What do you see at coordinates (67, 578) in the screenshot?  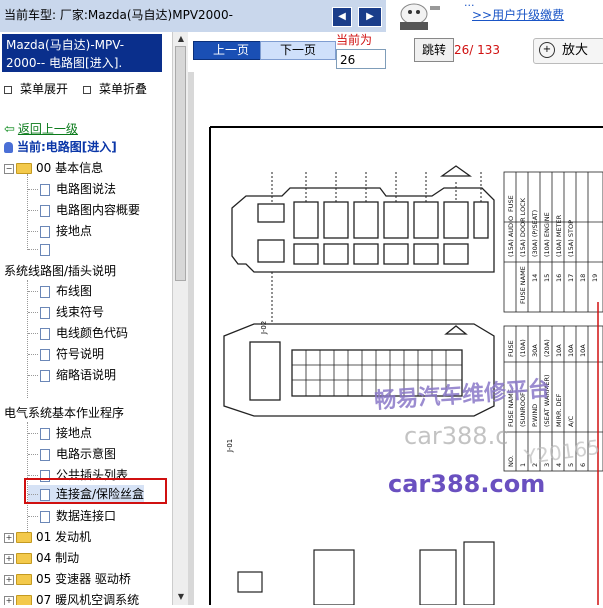 I see `tree-folder: +05 变速器 驱动桥` at bounding box center [67, 578].